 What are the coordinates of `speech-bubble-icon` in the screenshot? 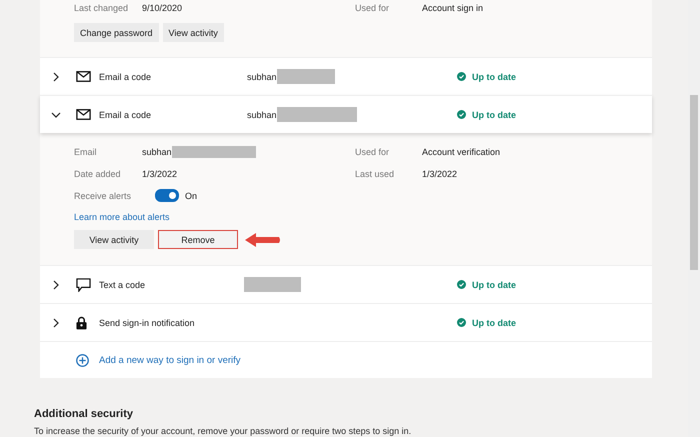 It's located at (83, 285).